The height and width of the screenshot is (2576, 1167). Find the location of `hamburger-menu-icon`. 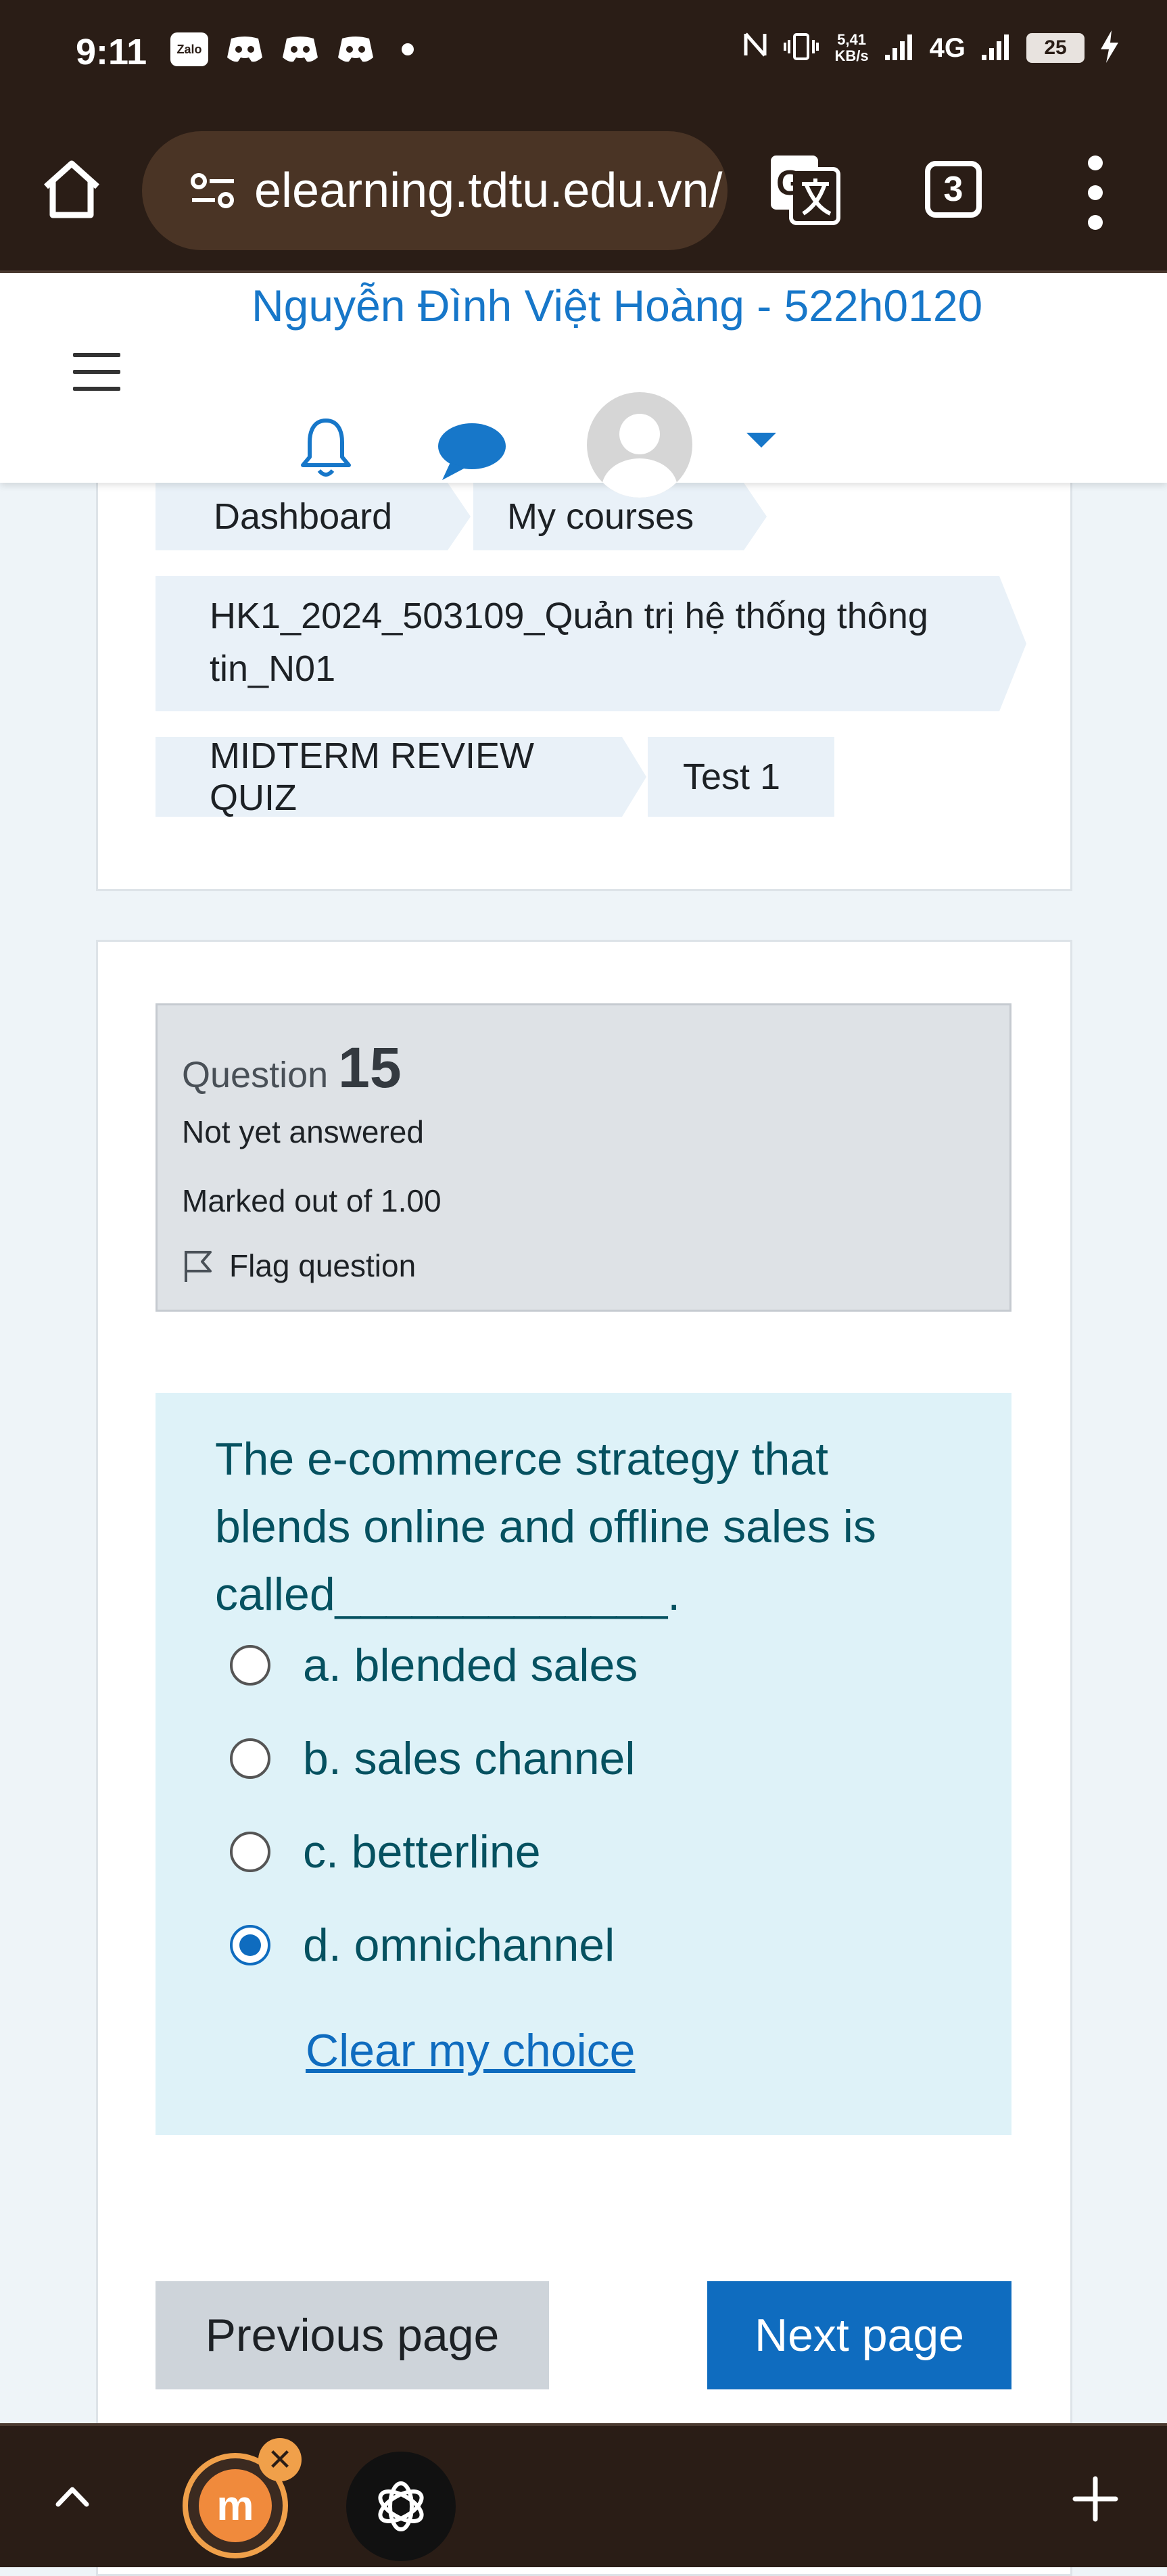

hamburger-menu-icon is located at coordinates (97, 372).